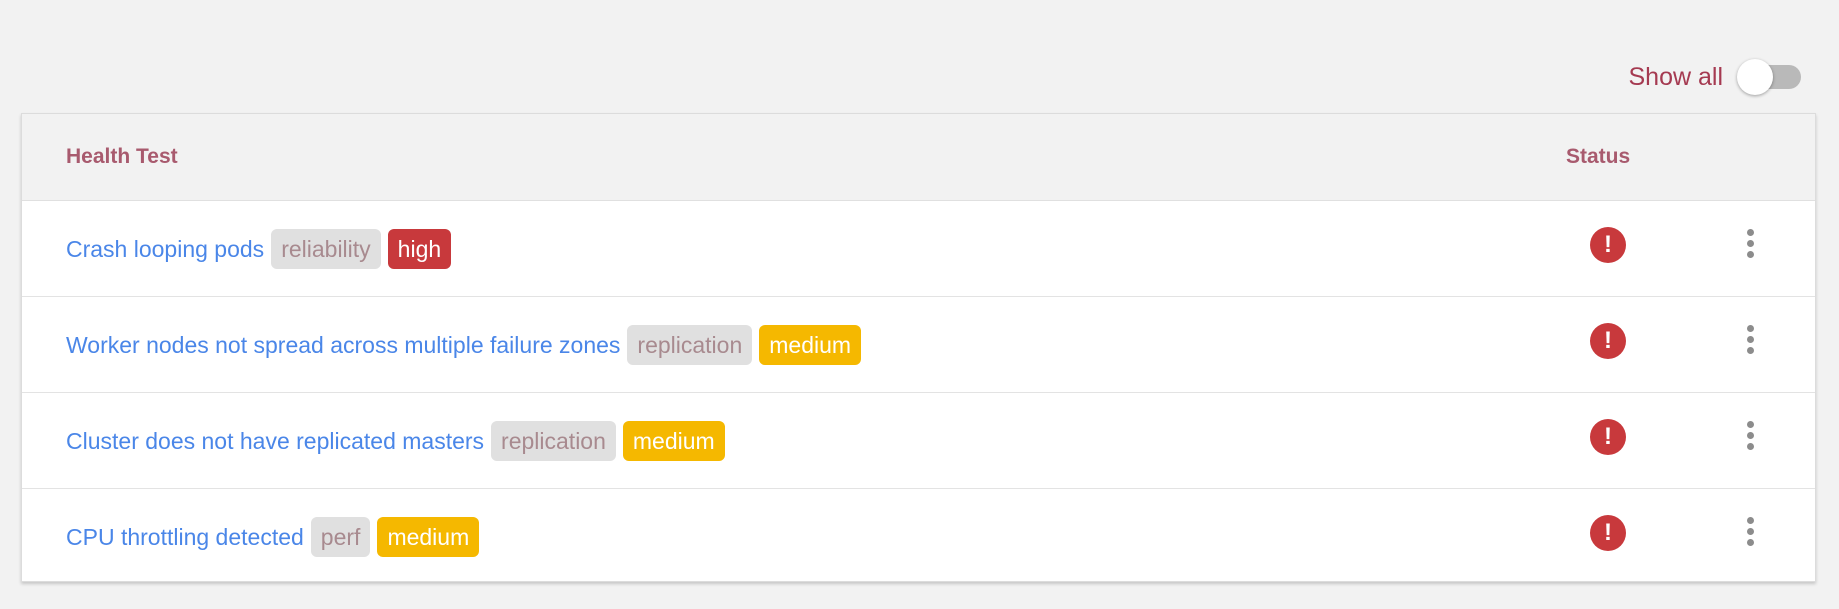 The height and width of the screenshot is (609, 1839). I want to click on table-header: Health Test Status, so click(918, 157).